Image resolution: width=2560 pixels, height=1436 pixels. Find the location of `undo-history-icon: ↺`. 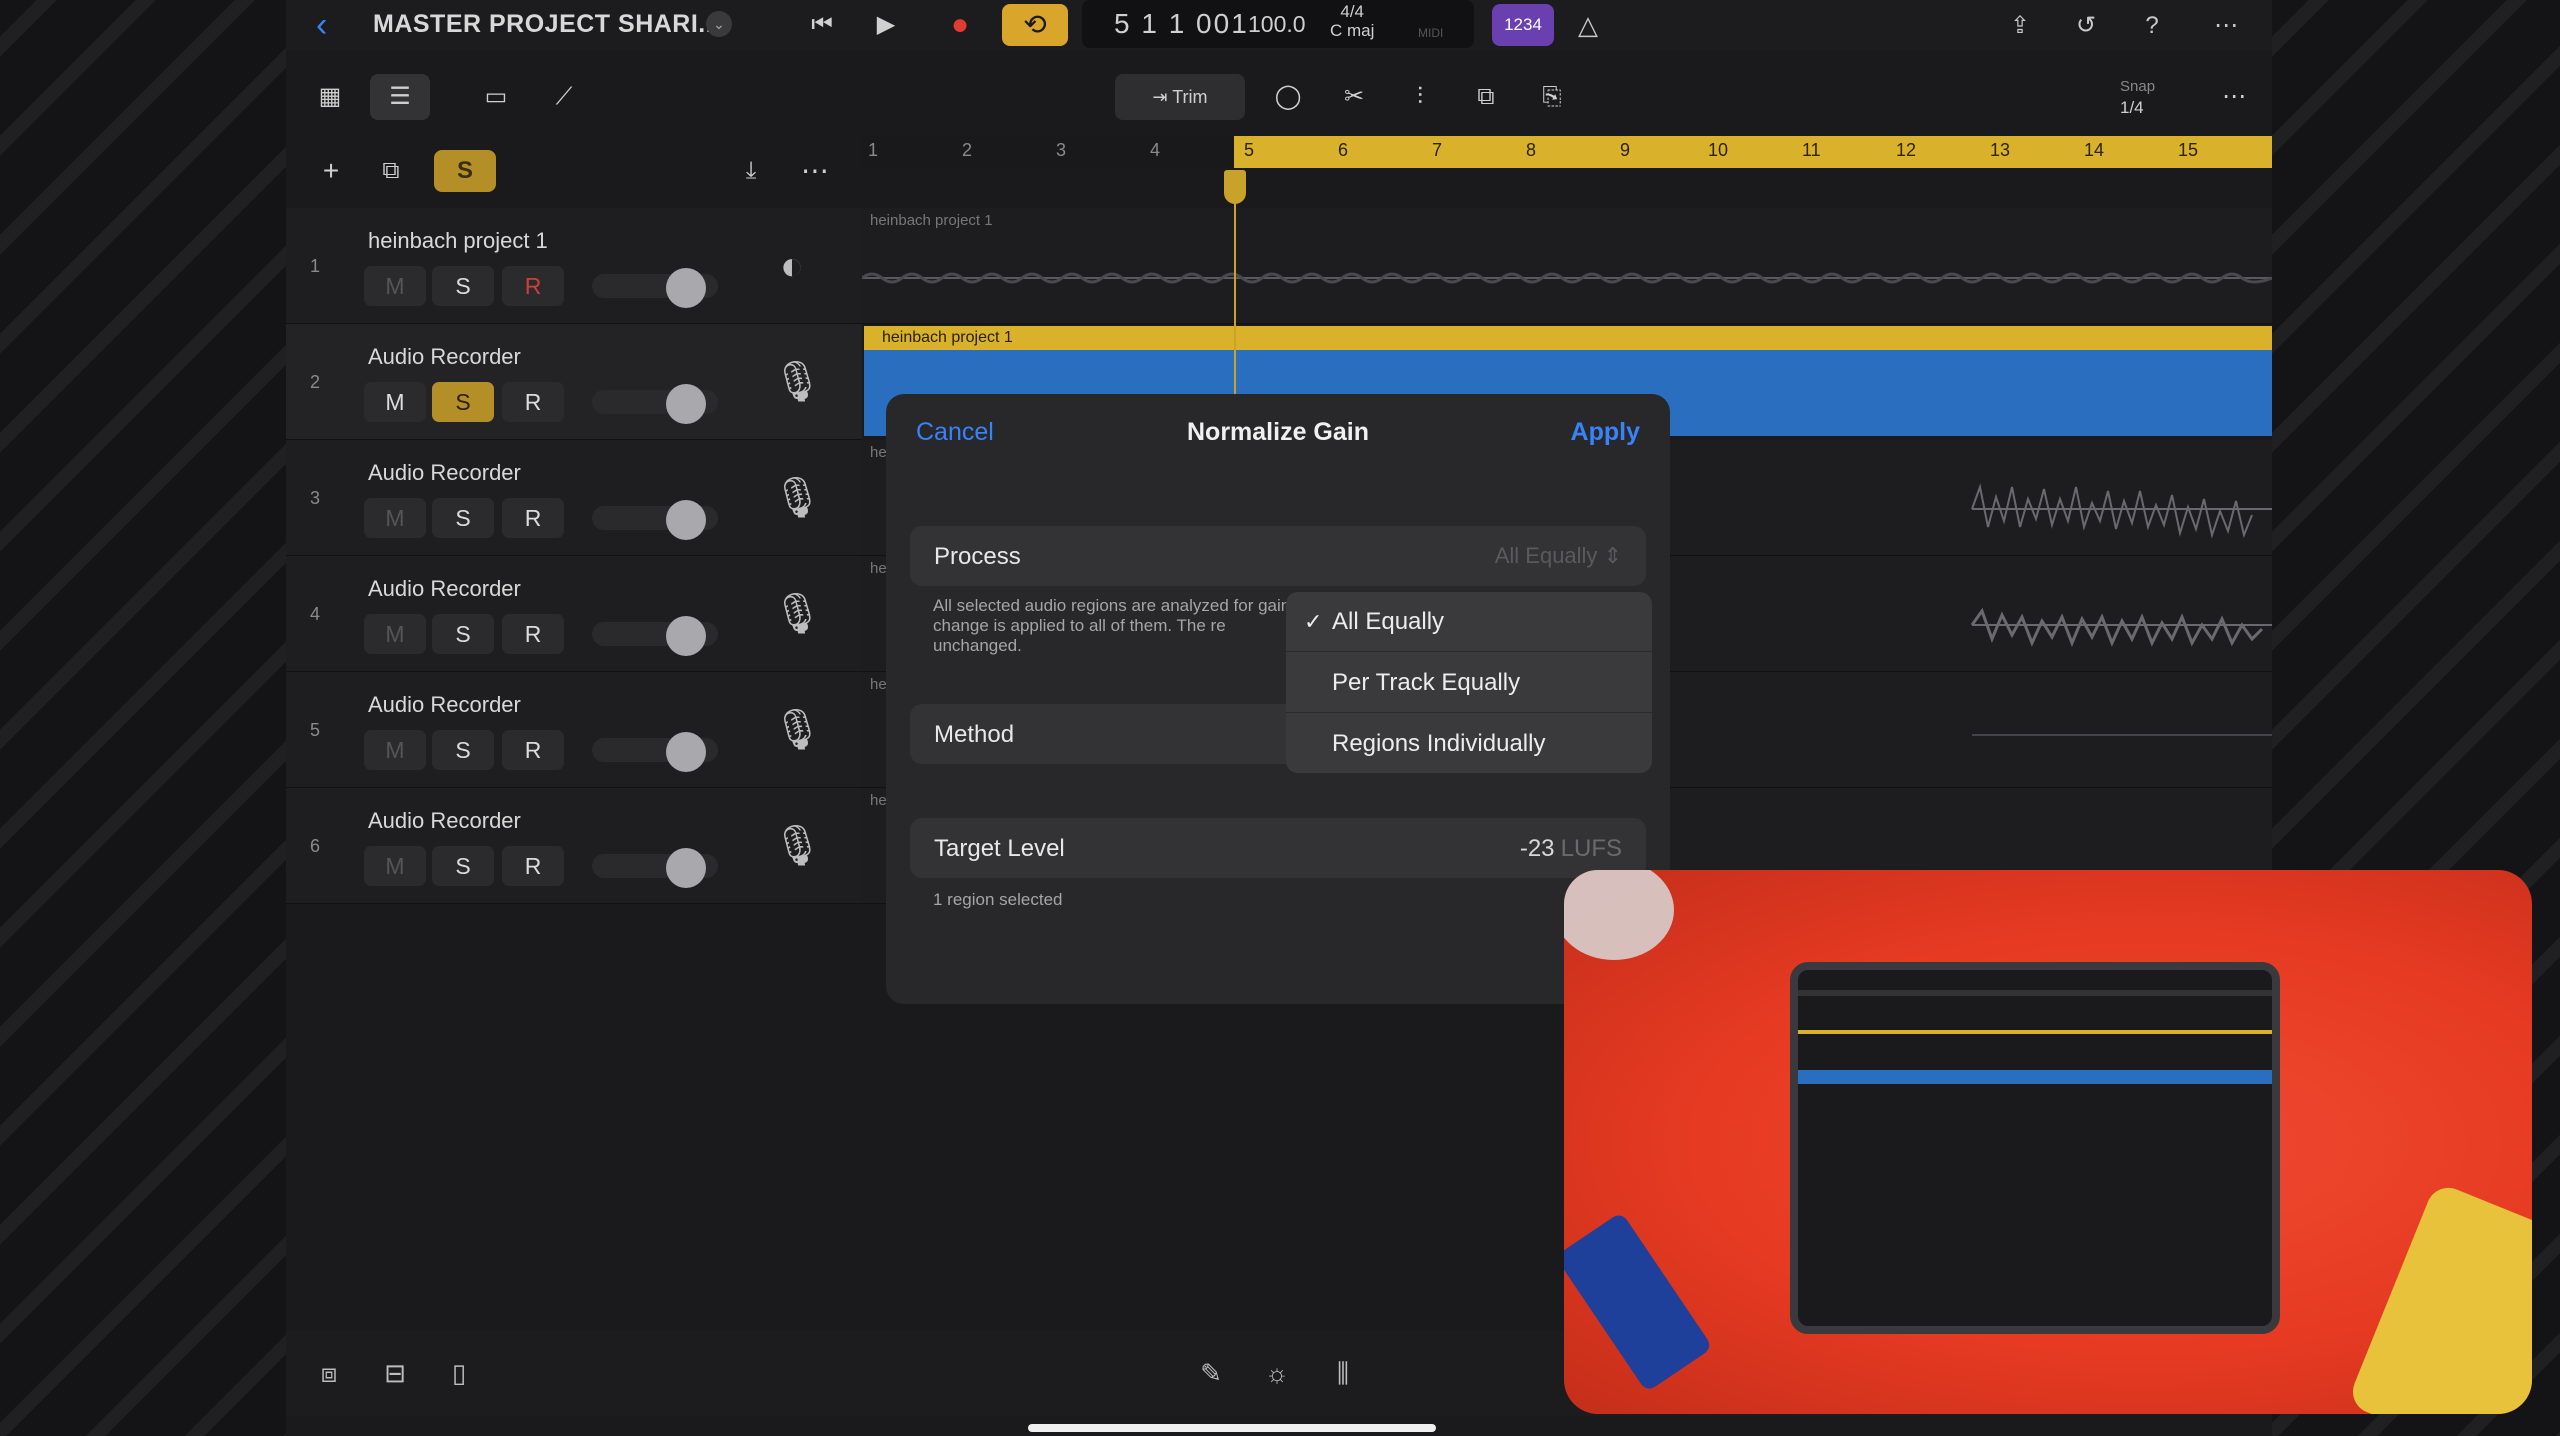

undo-history-icon: ↺ is located at coordinates (2086, 26).